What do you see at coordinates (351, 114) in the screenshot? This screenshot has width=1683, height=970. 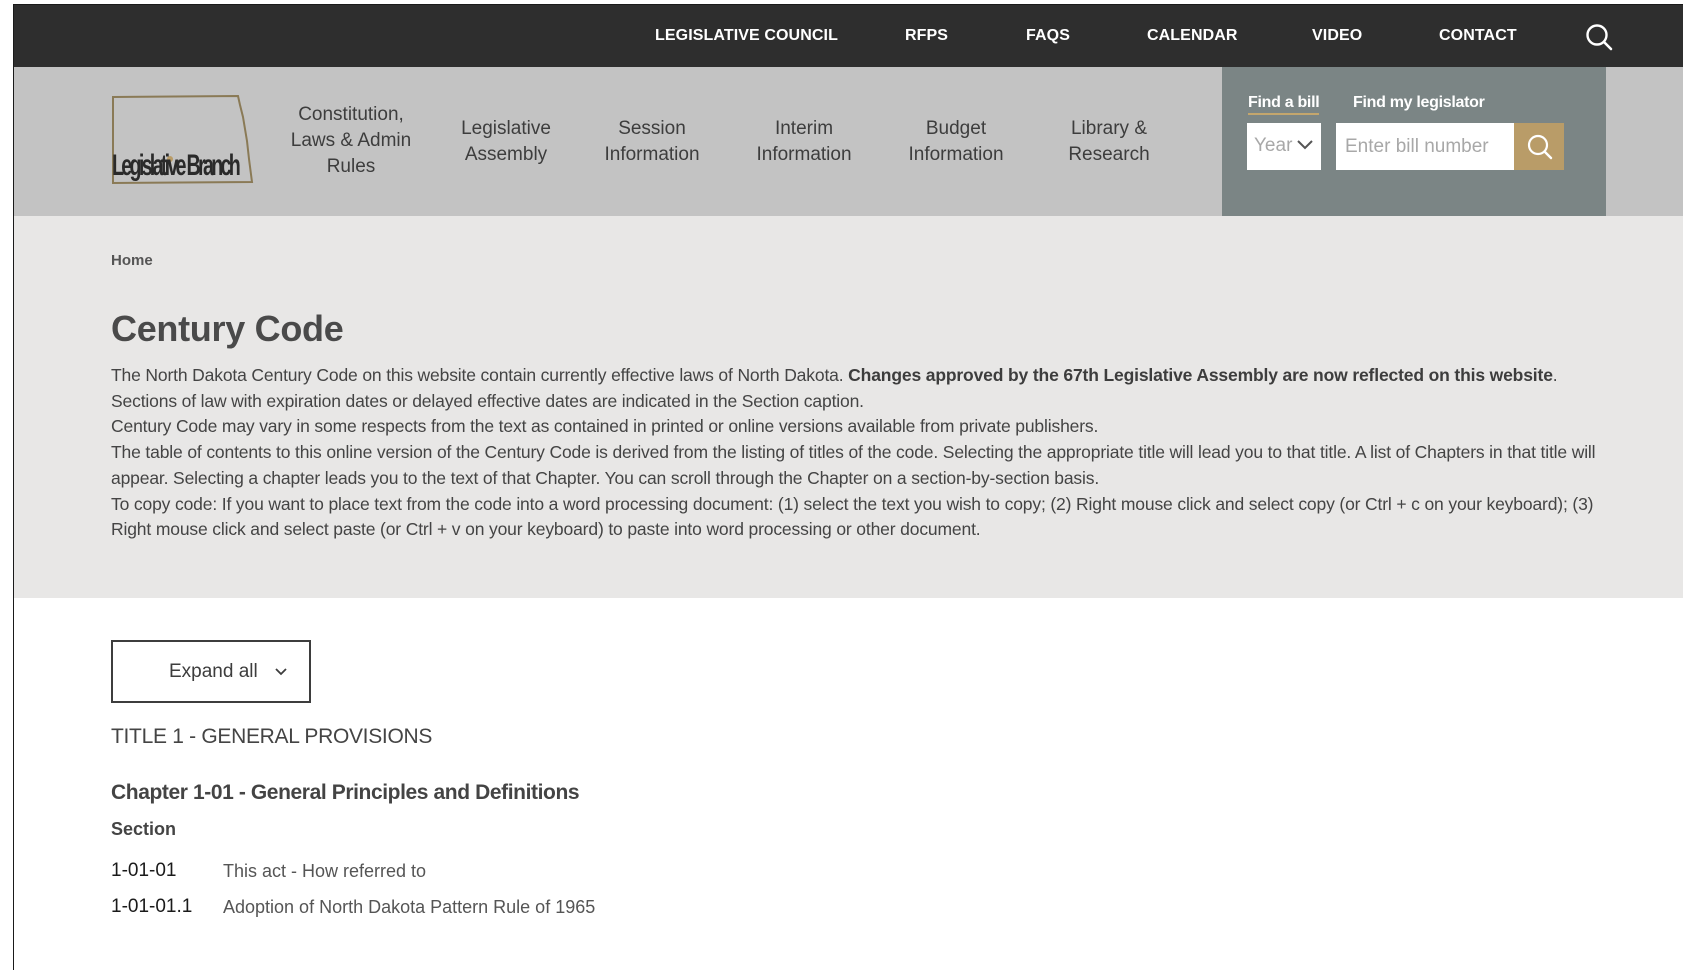 I see `nav-label-line: Constitution,` at bounding box center [351, 114].